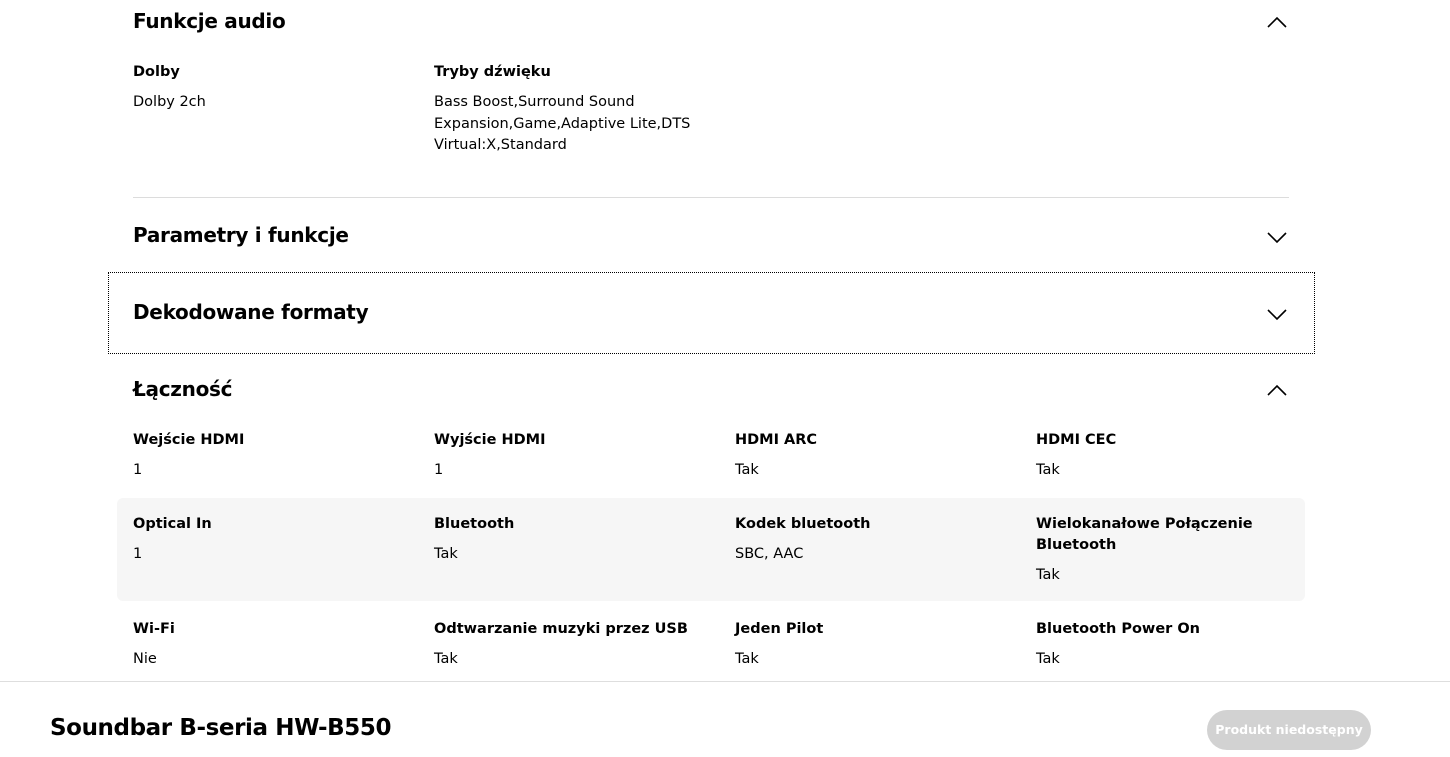  What do you see at coordinates (779, 629) in the screenshot?
I see `spec-label: Jeden Pilot` at bounding box center [779, 629].